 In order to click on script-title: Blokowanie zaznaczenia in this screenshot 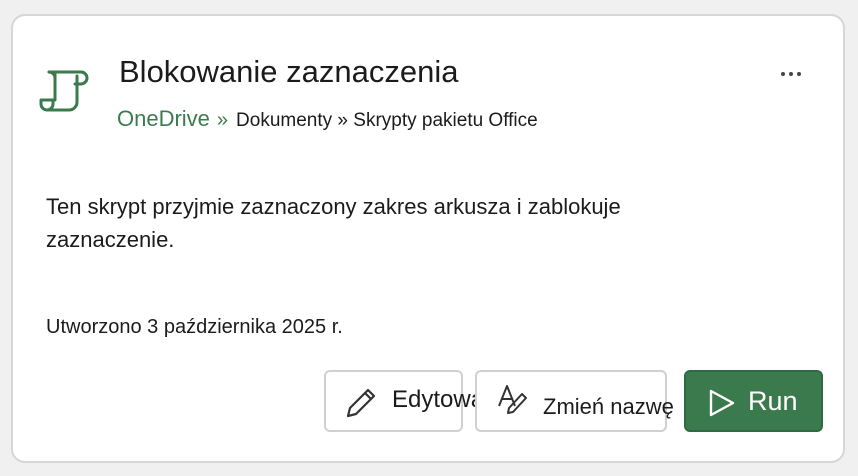, I will do `click(289, 71)`.